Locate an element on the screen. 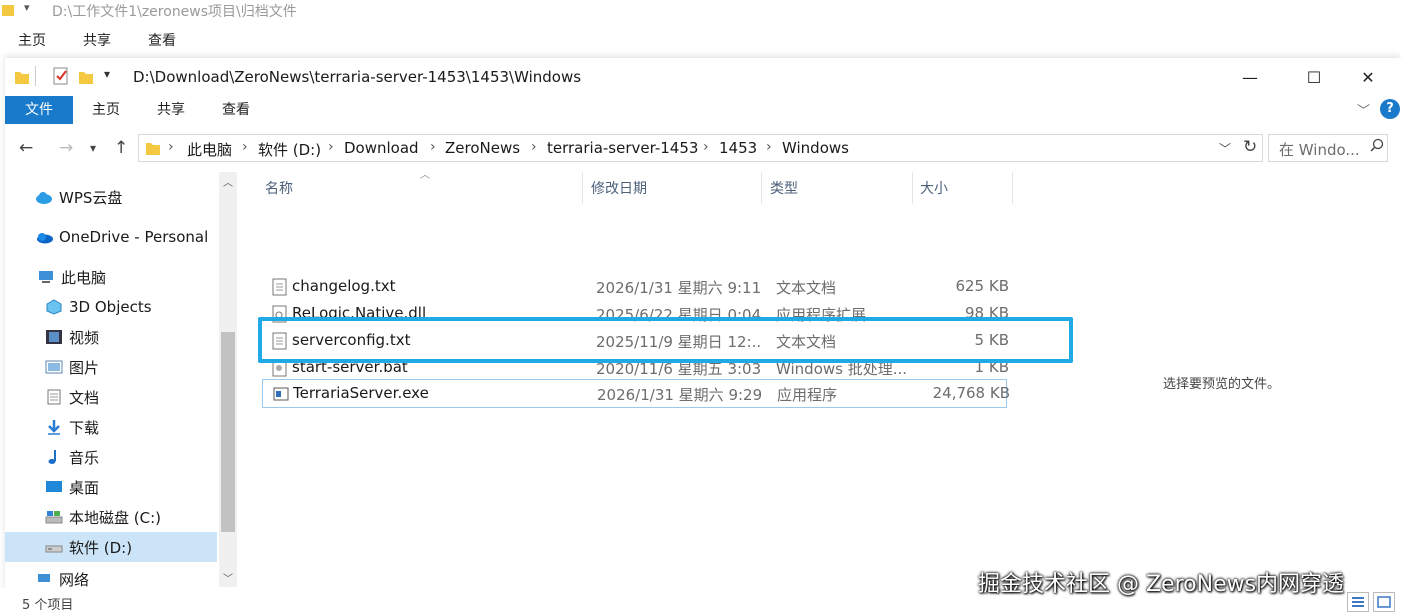  tab-home: 主页 is located at coordinates (106, 110).